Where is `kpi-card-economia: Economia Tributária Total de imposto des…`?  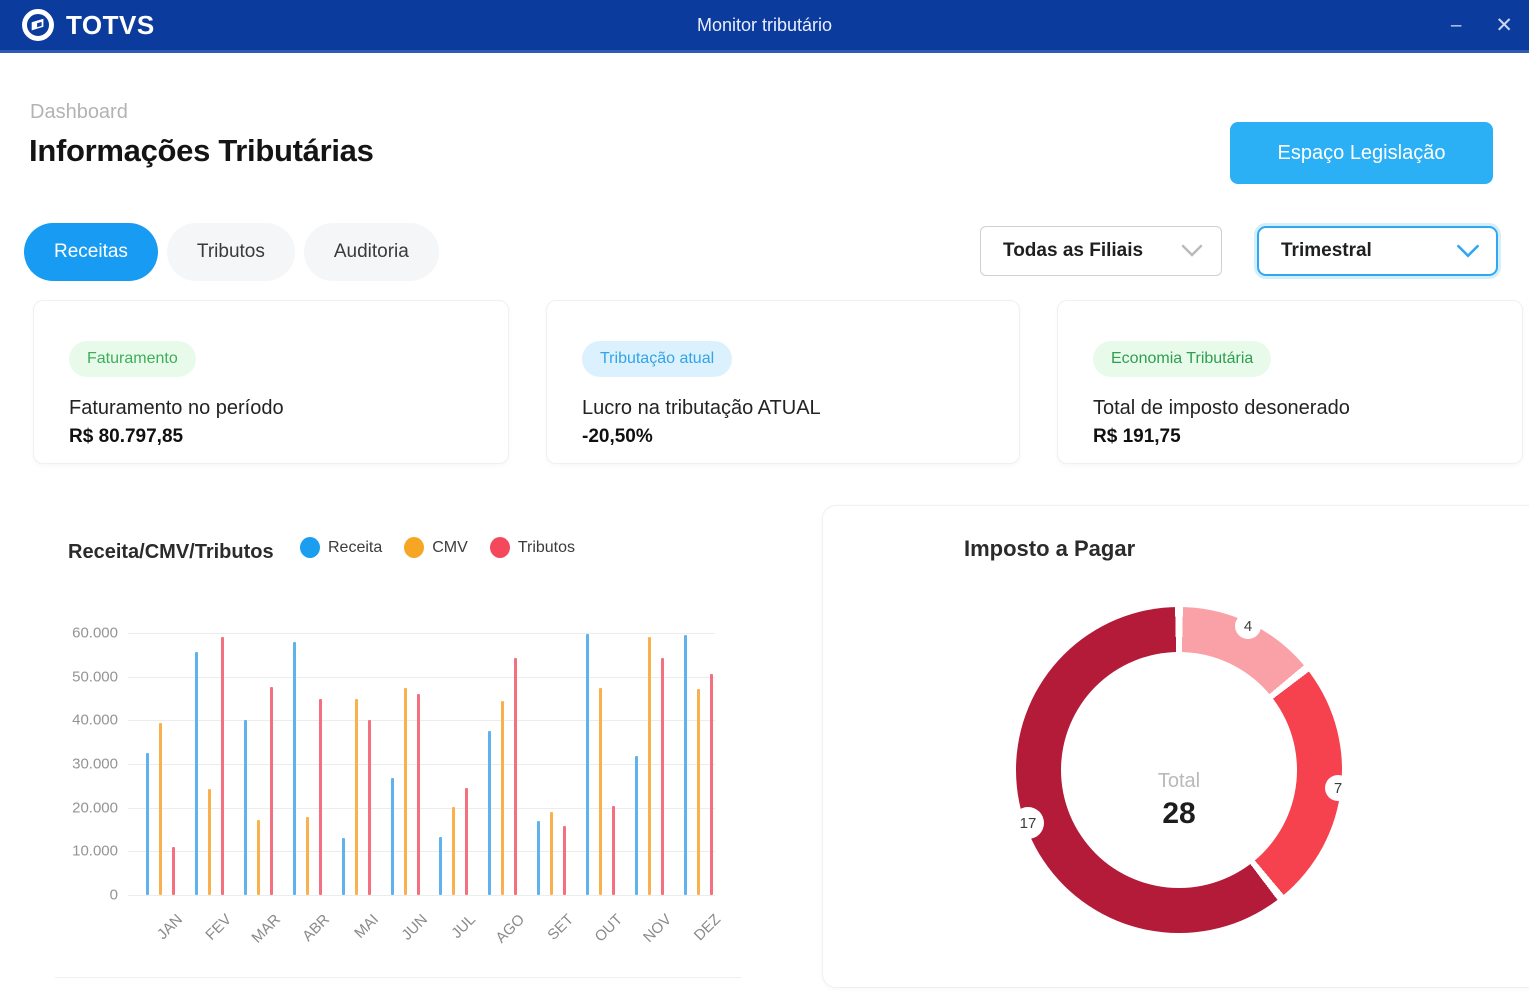 kpi-card-economia: Economia Tributária Total de imposto des… is located at coordinates (1290, 382).